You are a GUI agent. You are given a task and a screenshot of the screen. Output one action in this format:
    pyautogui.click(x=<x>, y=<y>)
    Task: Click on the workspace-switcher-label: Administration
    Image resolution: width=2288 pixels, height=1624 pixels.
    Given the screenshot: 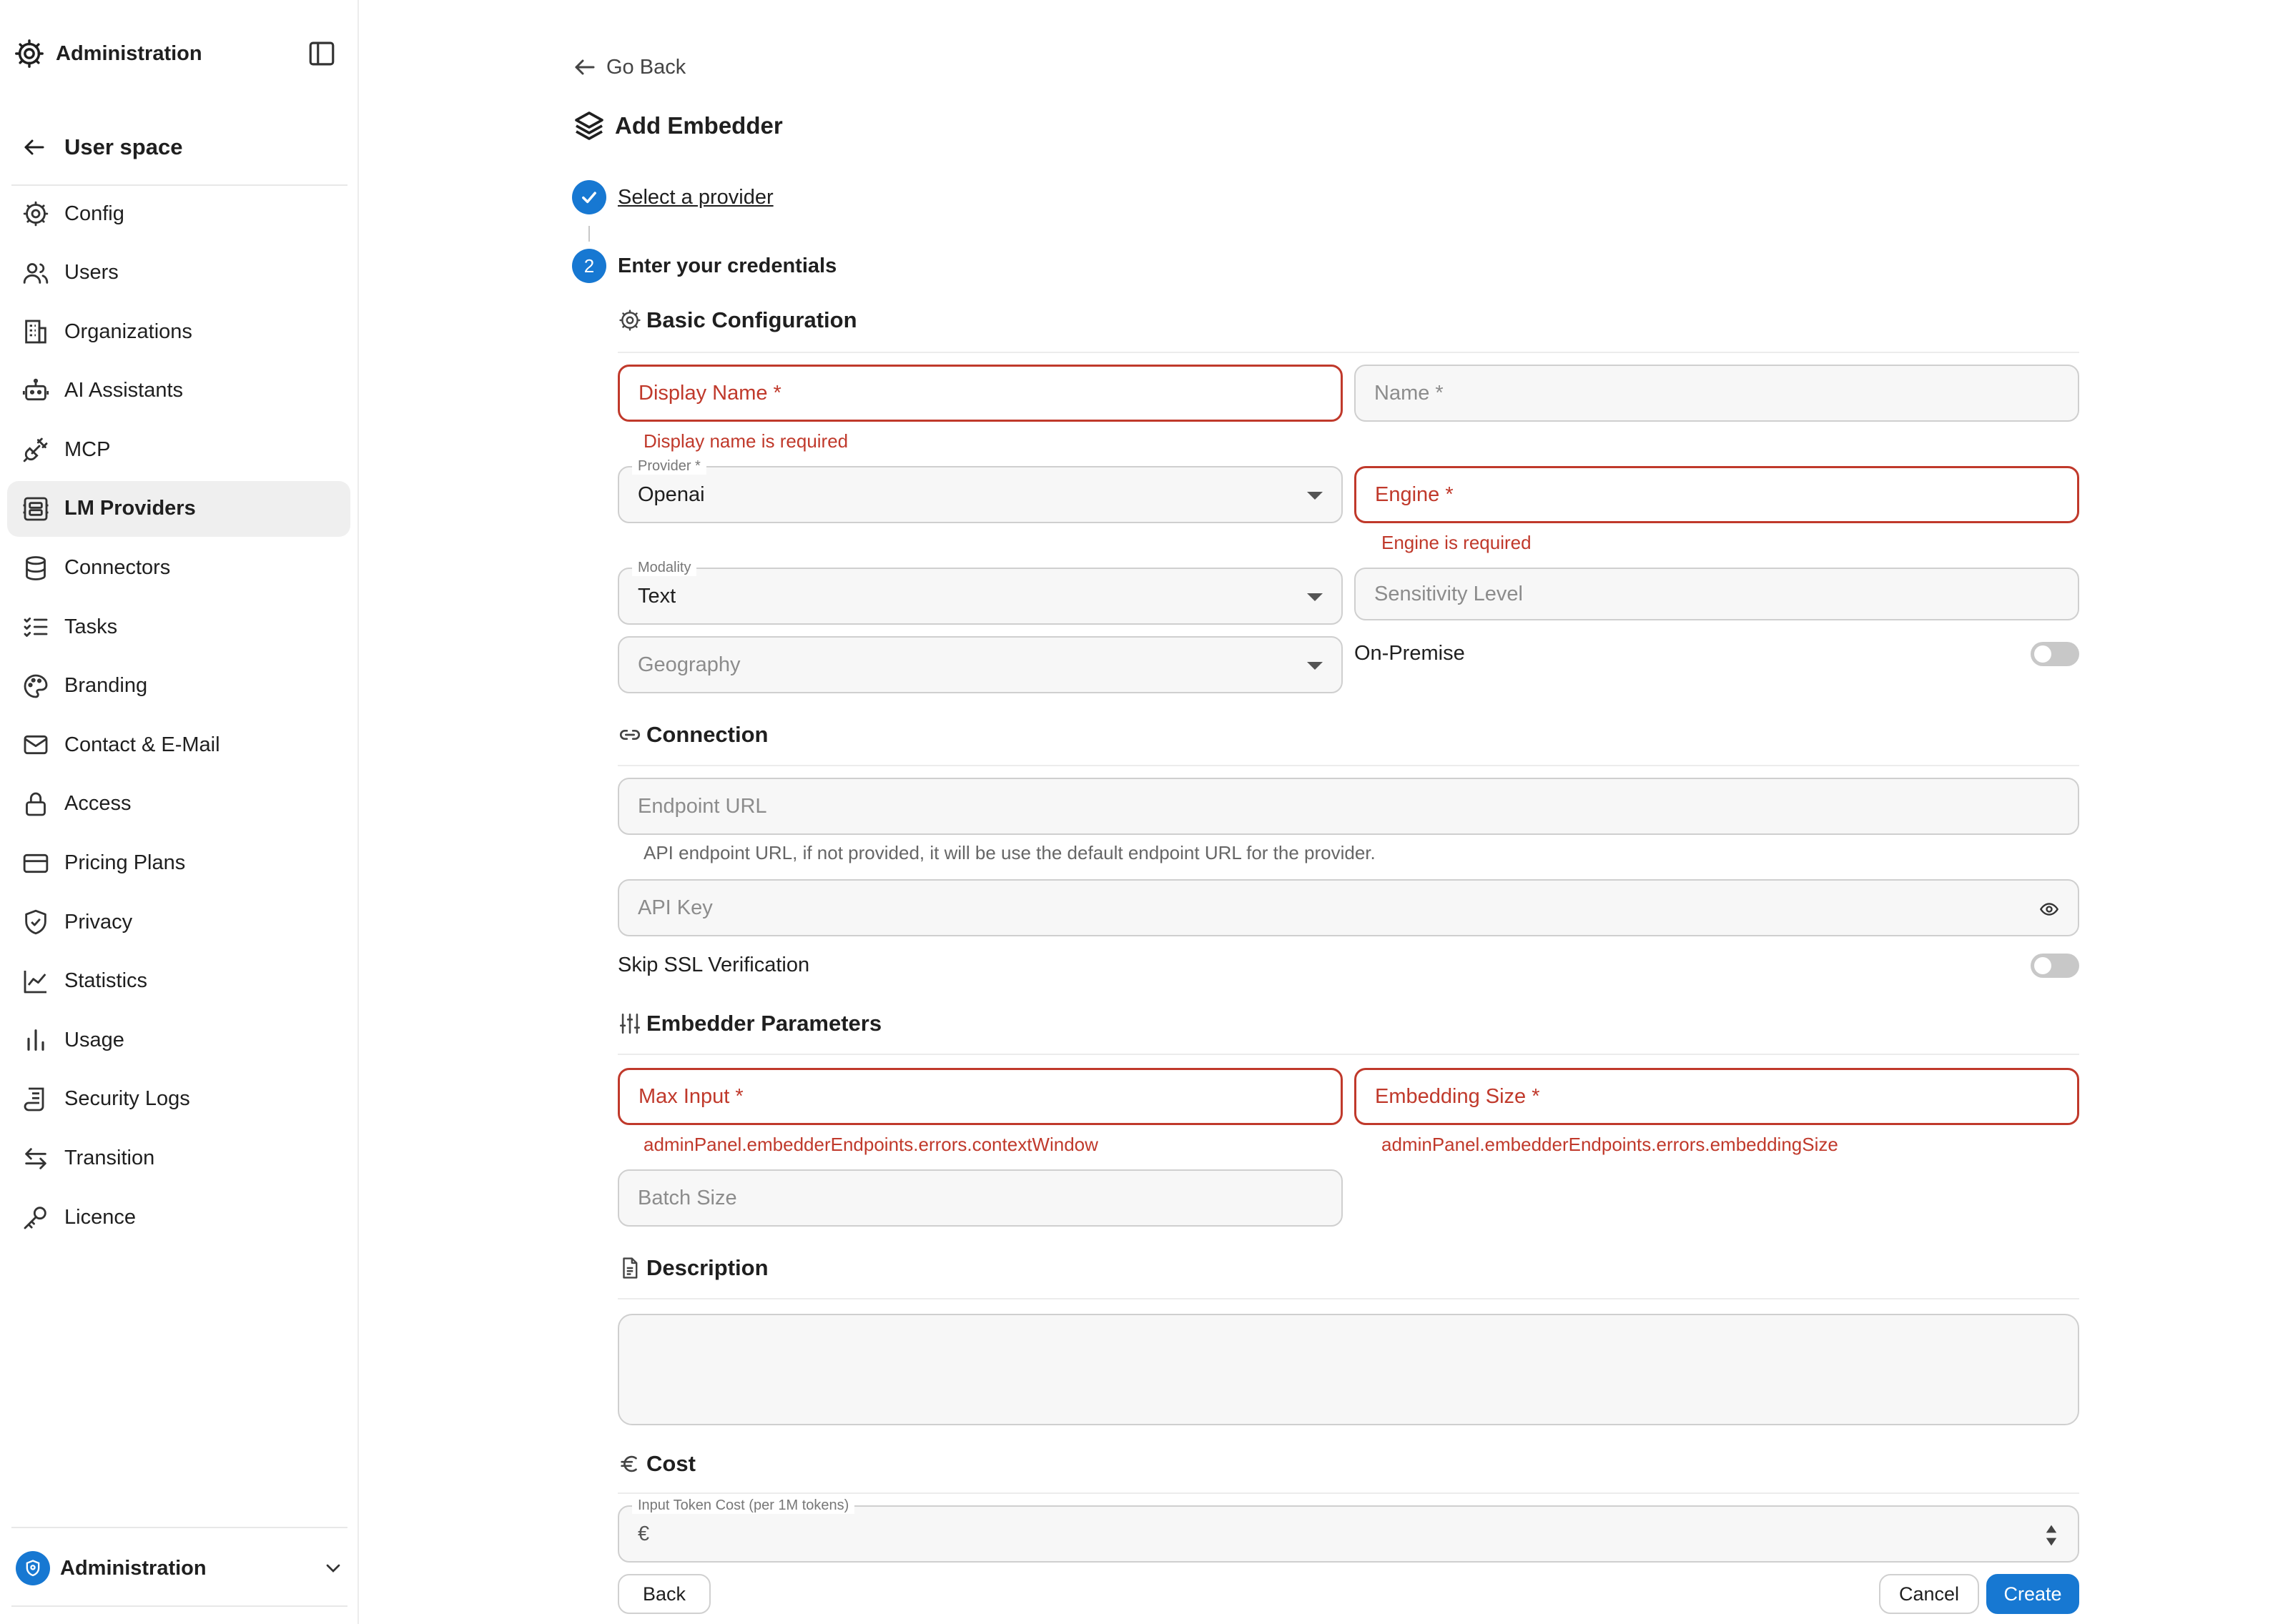 What is the action you would take?
    pyautogui.click(x=133, y=1568)
    